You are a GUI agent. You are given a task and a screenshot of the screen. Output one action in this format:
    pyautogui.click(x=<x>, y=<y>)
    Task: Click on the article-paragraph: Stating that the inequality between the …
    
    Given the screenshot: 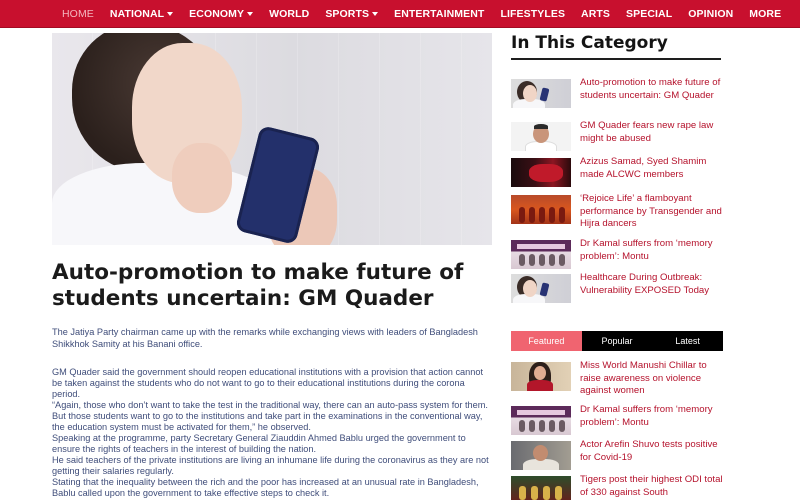 What is the action you would take?
    pyautogui.click(x=265, y=487)
    